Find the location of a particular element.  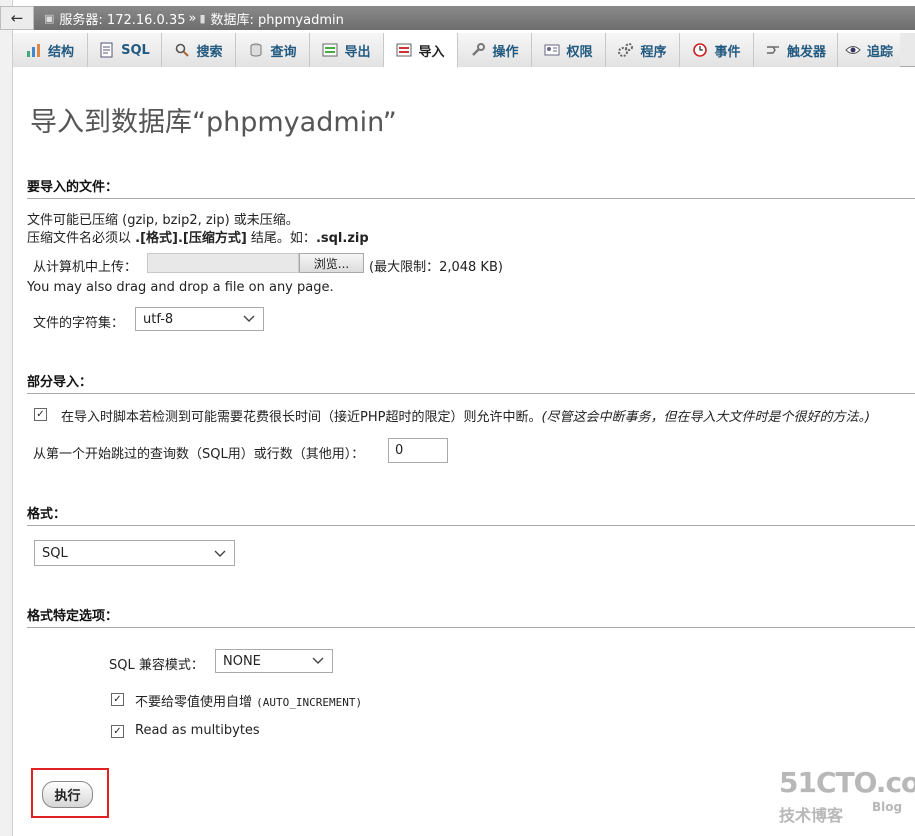

compat-mode-select: NONE is located at coordinates (274, 661).